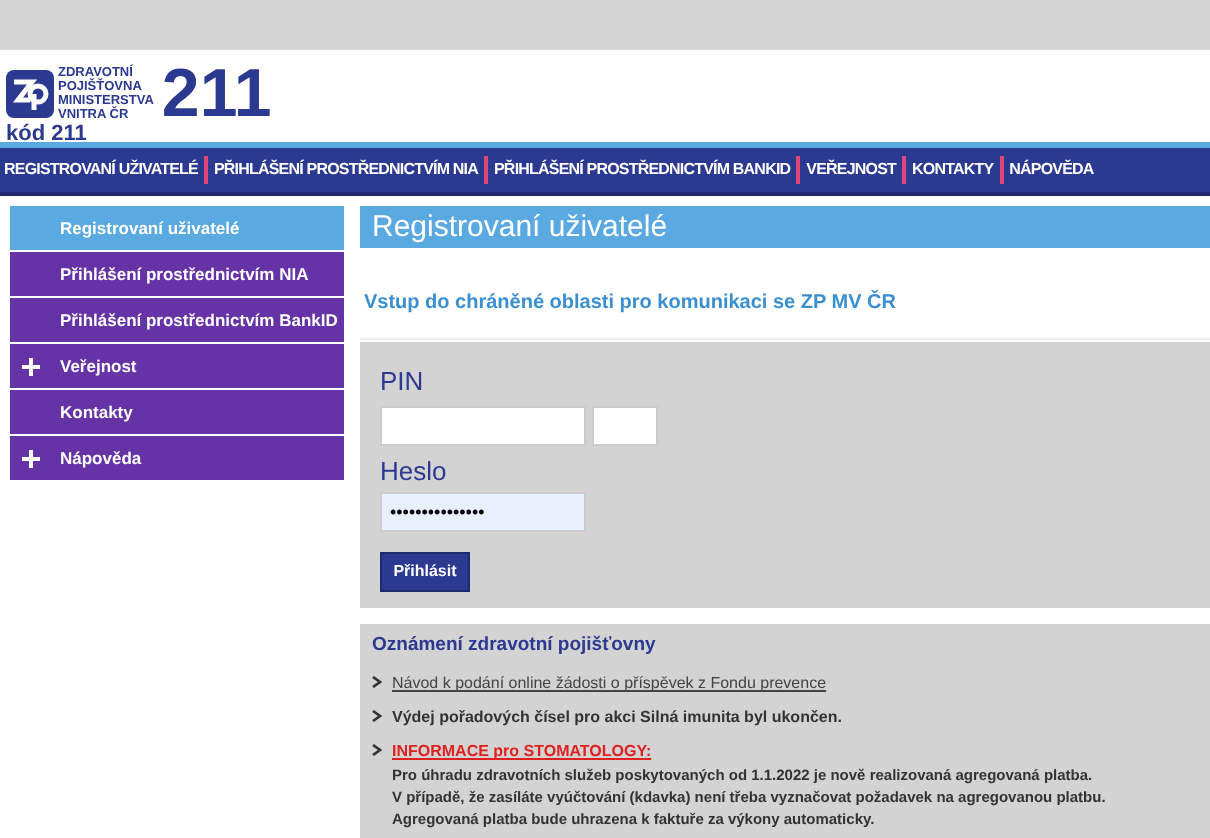 This screenshot has height=838, width=1210. What do you see at coordinates (609, 684) in the screenshot?
I see `notice-link: Návod k podání online žádosti o příspěvek z Fondu prevence` at bounding box center [609, 684].